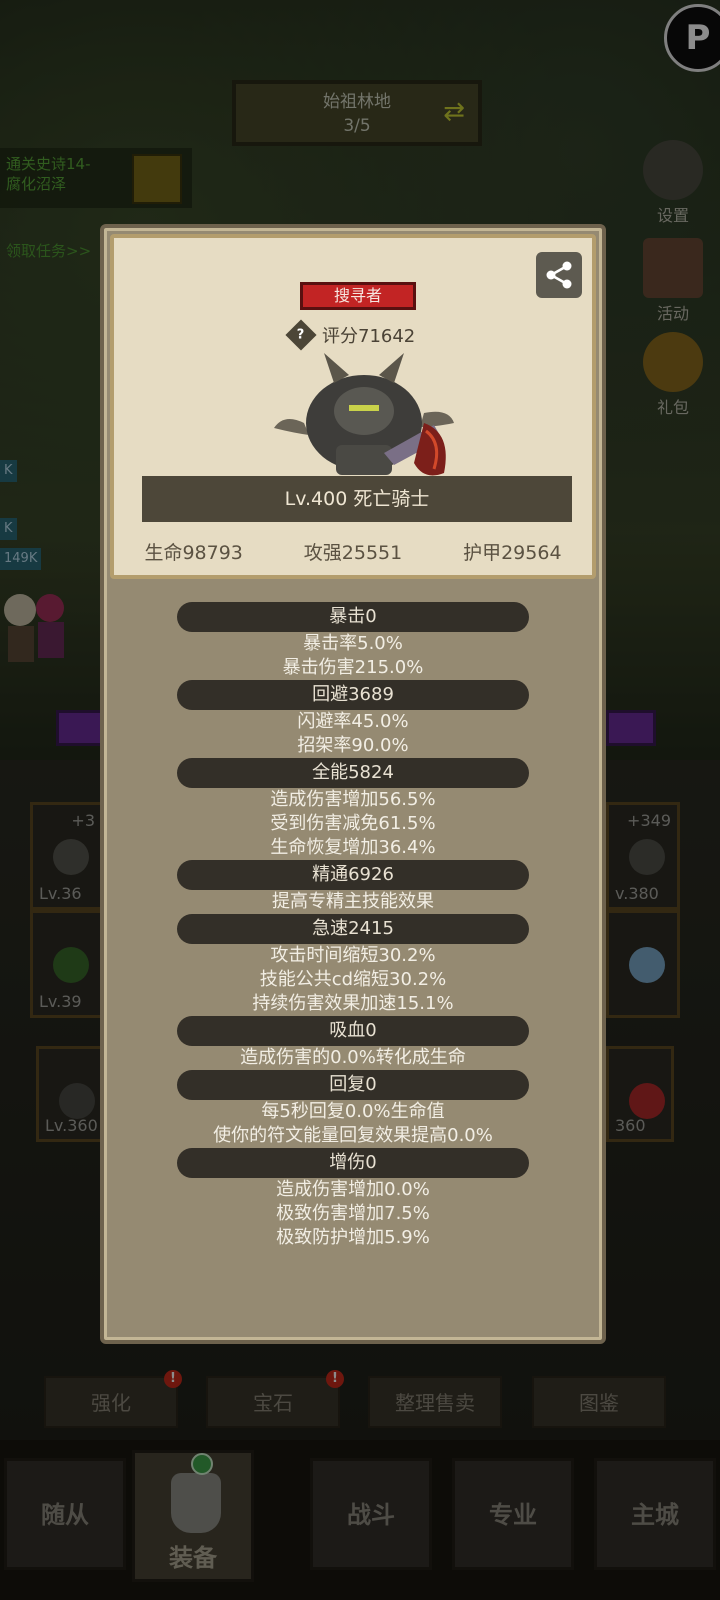  Describe the element at coordinates (353, 1057) in the screenshot. I see `stat-line: 造成伤害的0.0%转化成生命` at that location.